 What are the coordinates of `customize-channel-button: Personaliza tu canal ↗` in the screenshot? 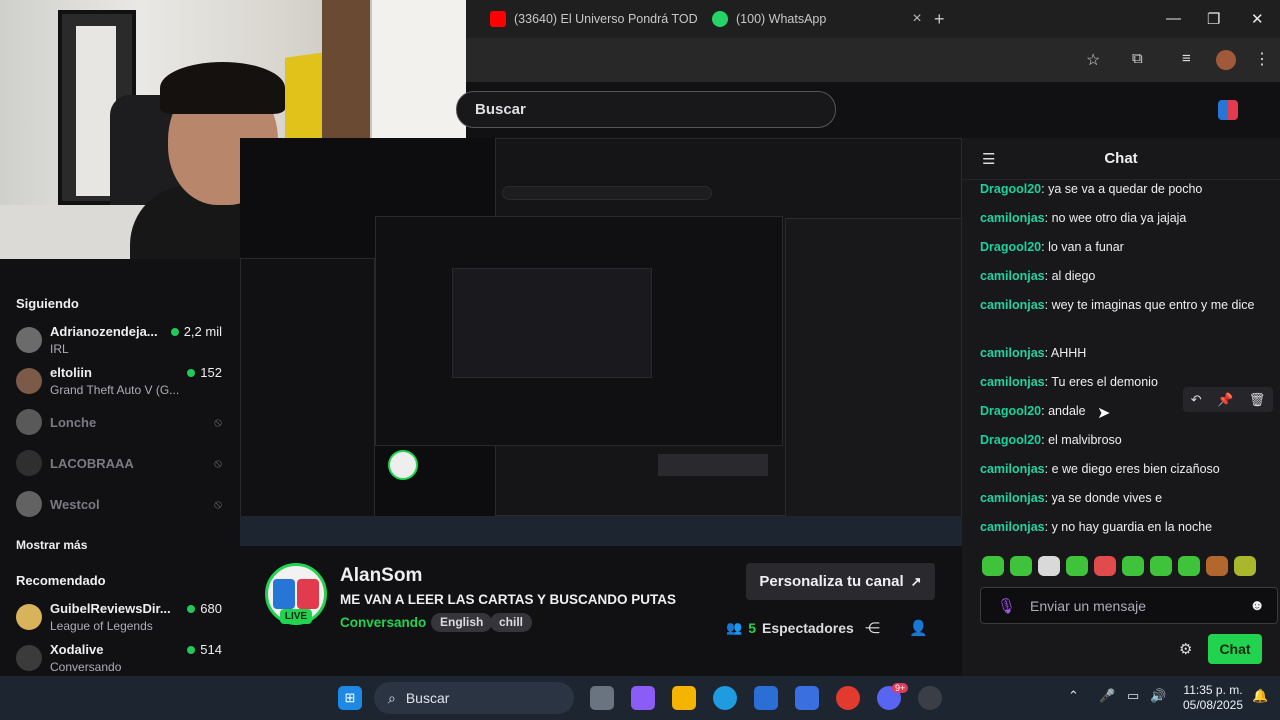 It's located at (840, 581).